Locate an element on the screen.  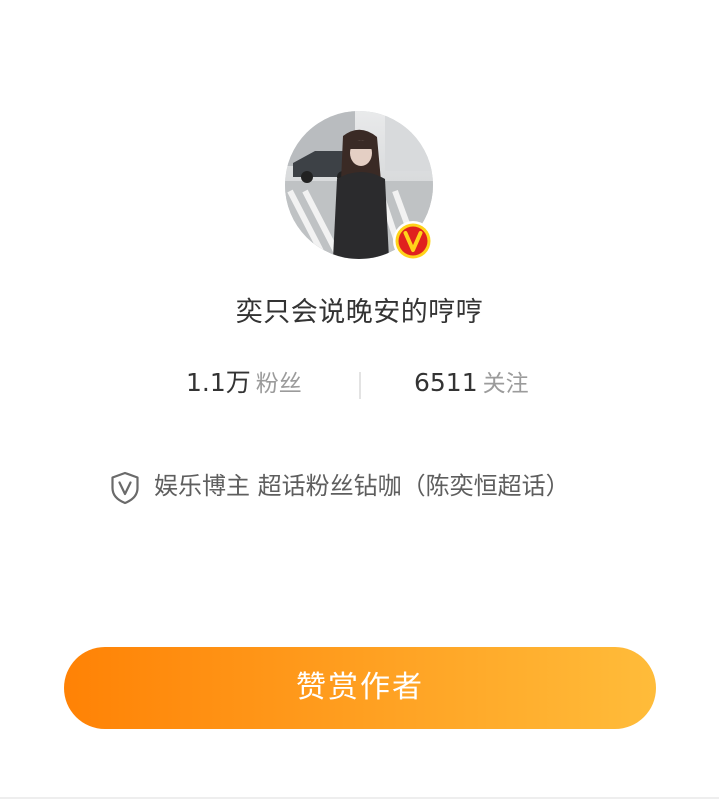
profile-stats: 1.1万 粉丝 6511 关注 is located at coordinates (359, 383).